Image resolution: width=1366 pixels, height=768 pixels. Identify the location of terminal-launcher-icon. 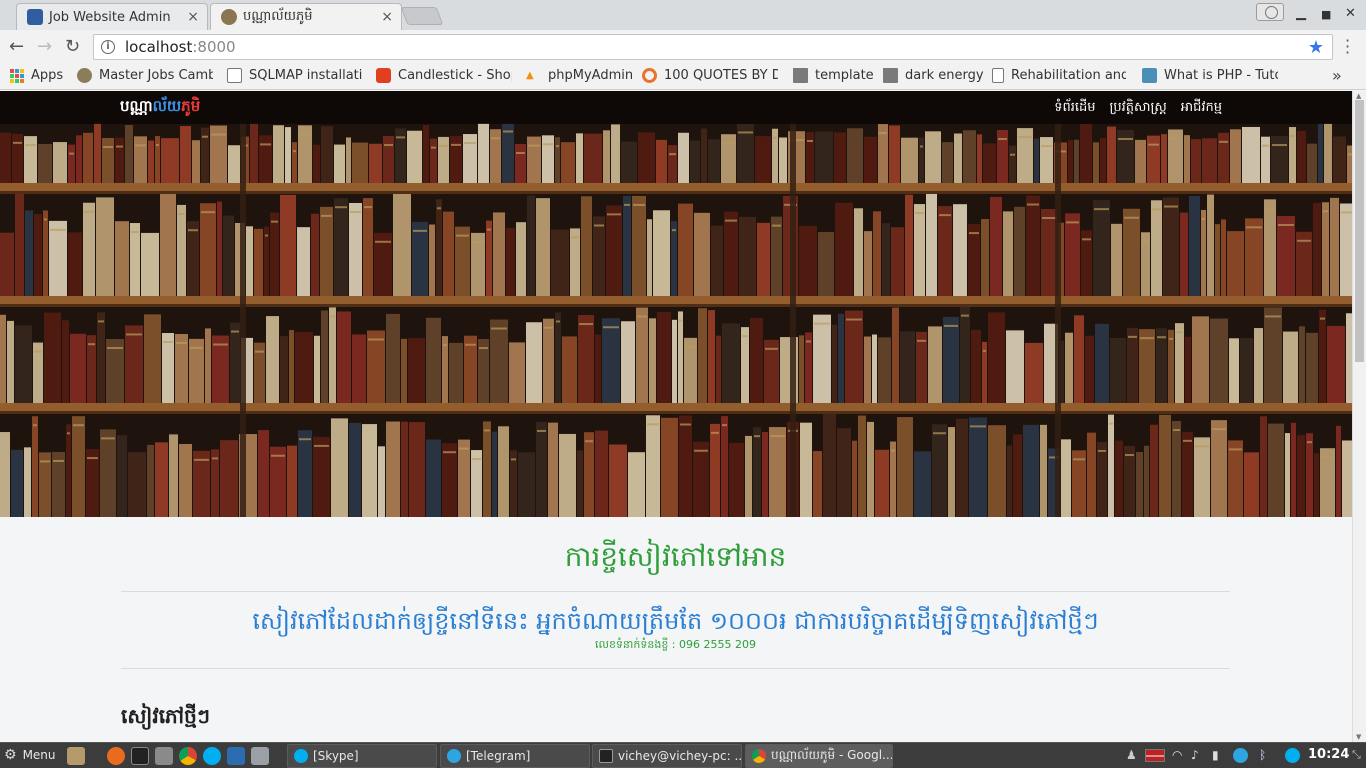
(140, 756).